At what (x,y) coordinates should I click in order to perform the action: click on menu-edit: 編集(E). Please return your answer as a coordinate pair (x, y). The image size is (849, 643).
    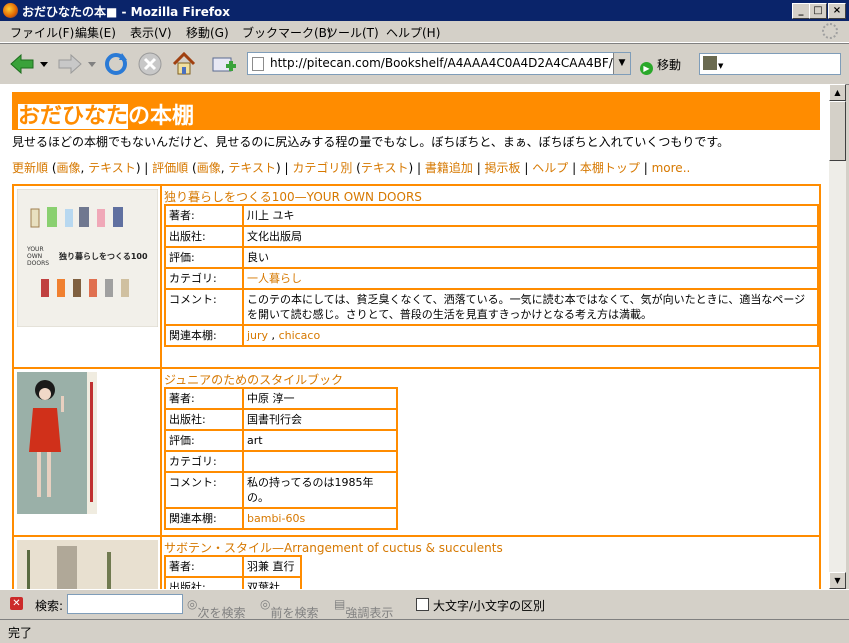
    Looking at the image, I should click on (95, 32).